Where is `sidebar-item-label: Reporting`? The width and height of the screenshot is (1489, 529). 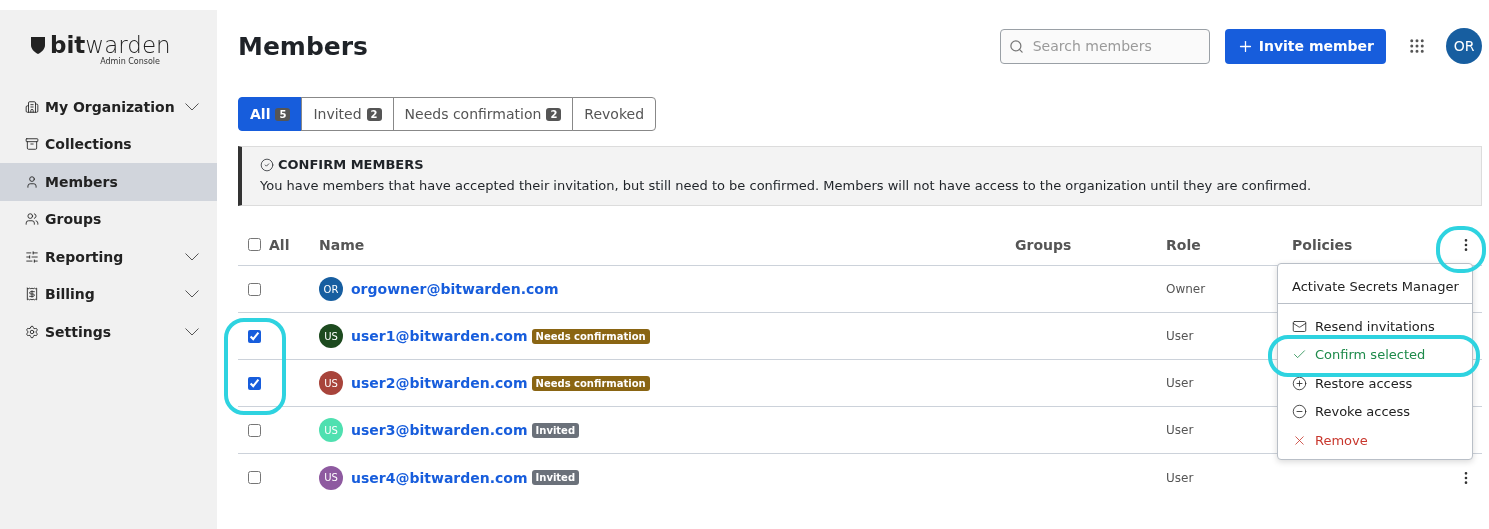
sidebar-item-label: Reporting is located at coordinates (85, 256).